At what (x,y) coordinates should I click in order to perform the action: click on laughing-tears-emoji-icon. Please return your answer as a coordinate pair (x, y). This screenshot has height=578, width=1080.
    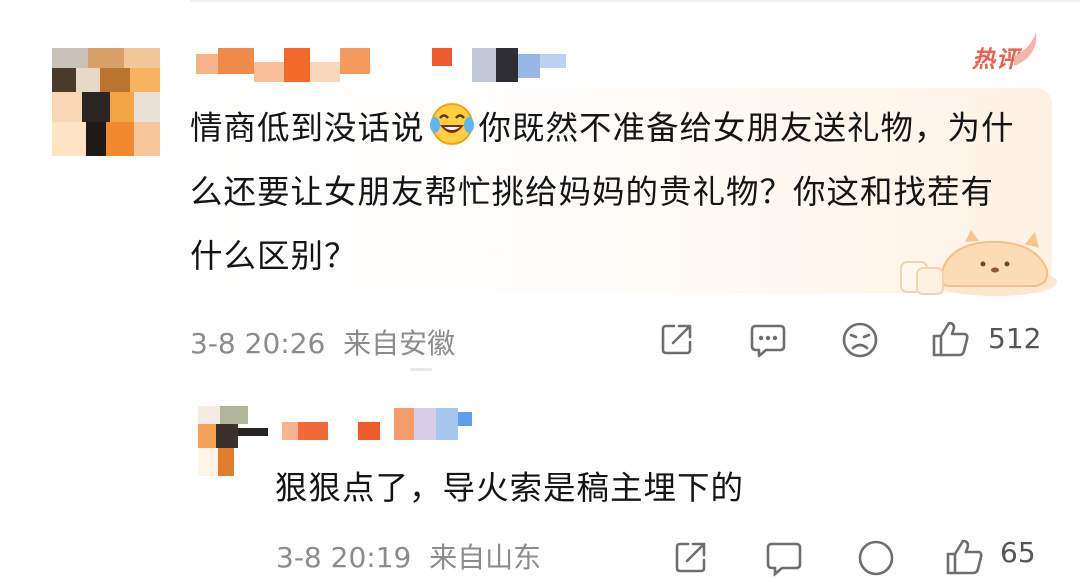
    Looking at the image, I should click on (451, 124).